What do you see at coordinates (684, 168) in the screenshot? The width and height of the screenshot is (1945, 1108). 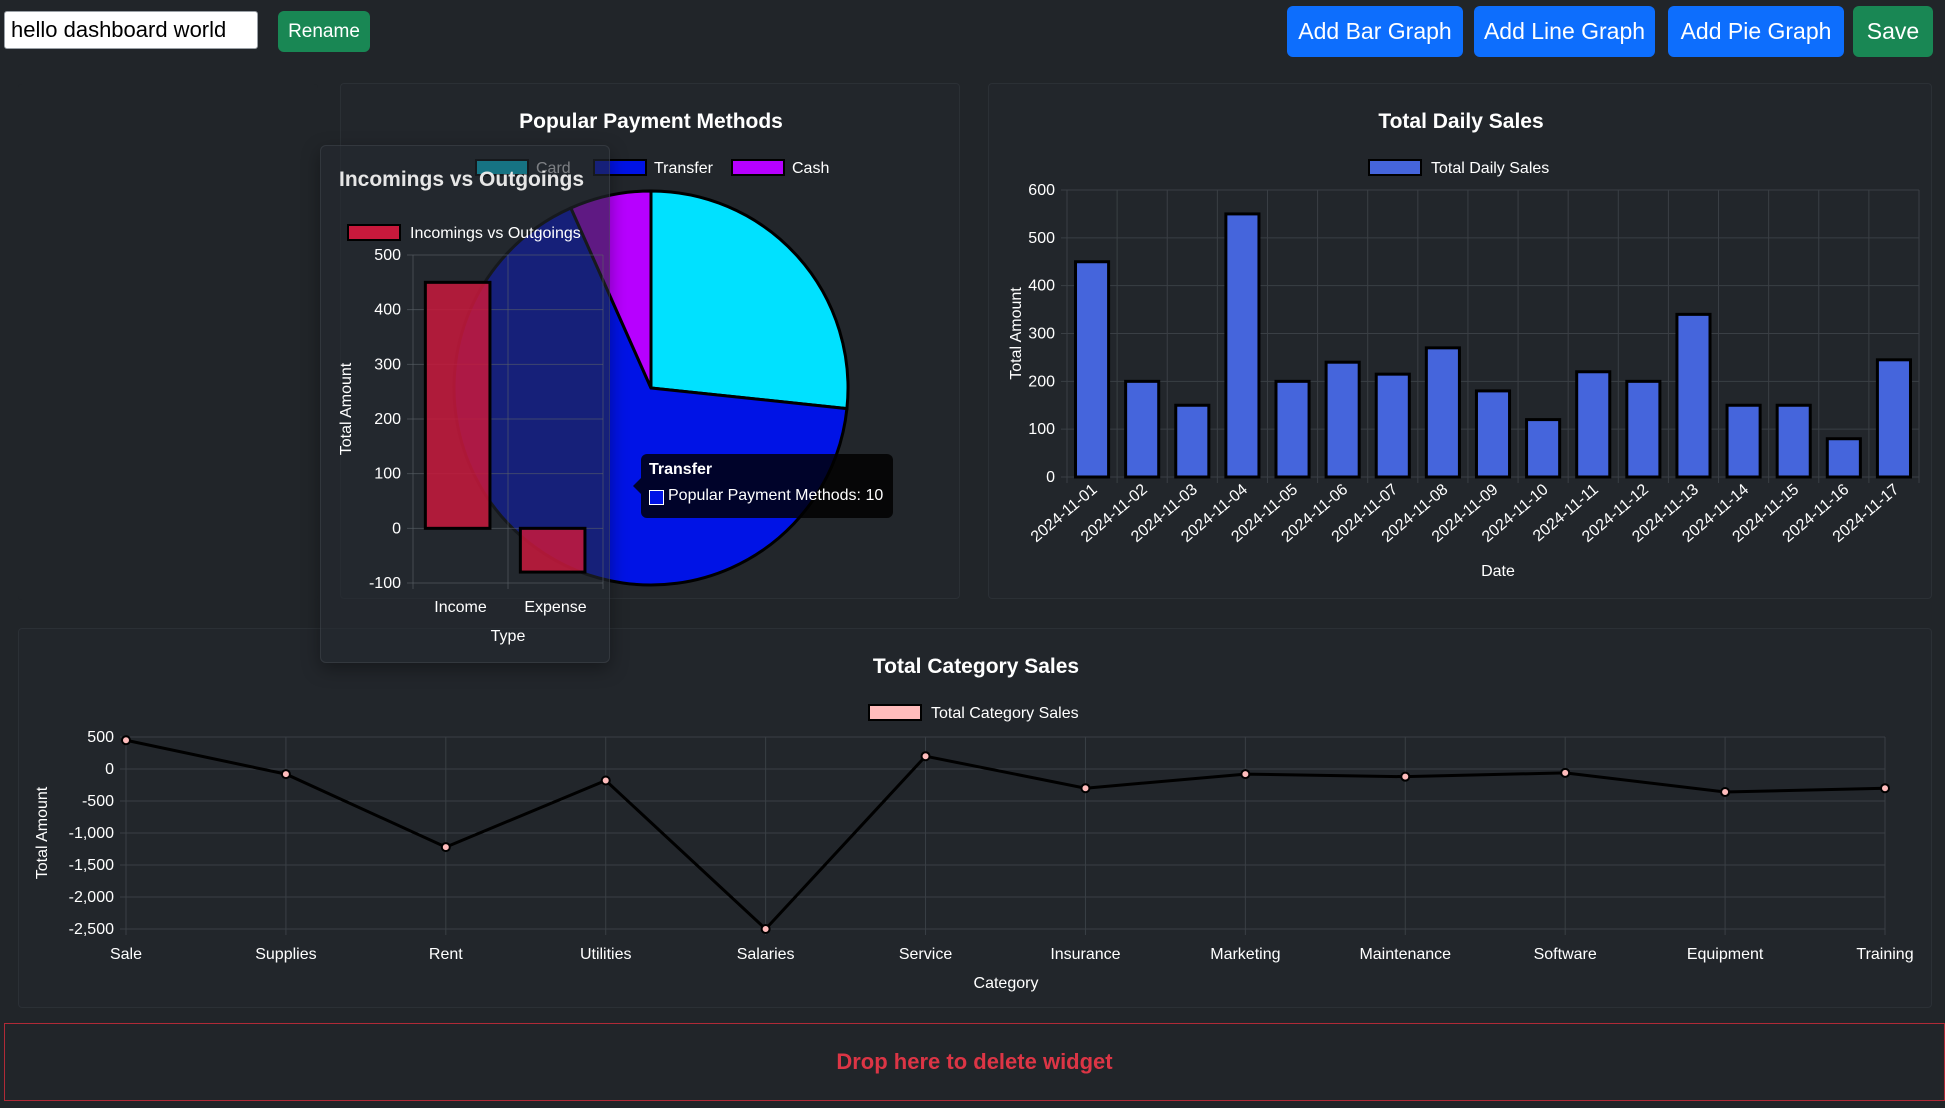 I see `legend-label-transfer: Transfer` at bounding box center [684, 168].